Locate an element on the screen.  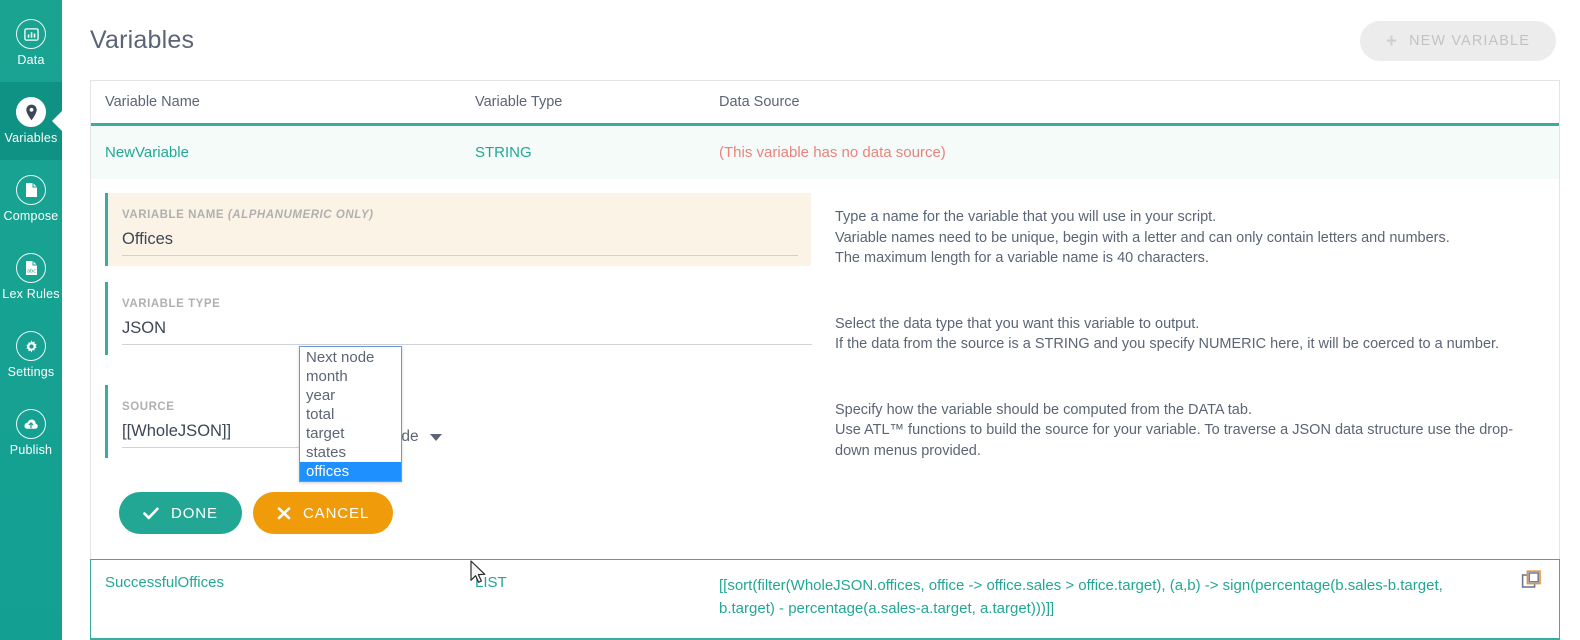
dropdown-option-selected: offices is located at coordinates (350, 471).